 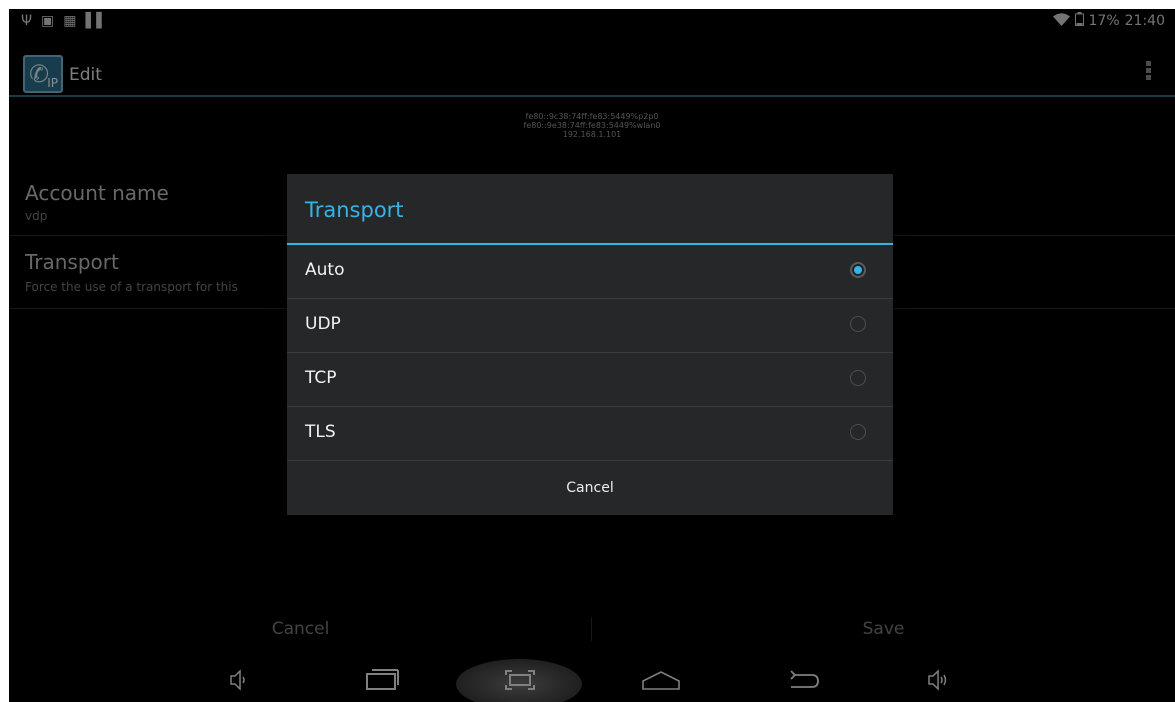 What do you see at coordinates (590, 272) in the screenshot?
I see `option-auto: Auto` at bounding box center [590, 272].